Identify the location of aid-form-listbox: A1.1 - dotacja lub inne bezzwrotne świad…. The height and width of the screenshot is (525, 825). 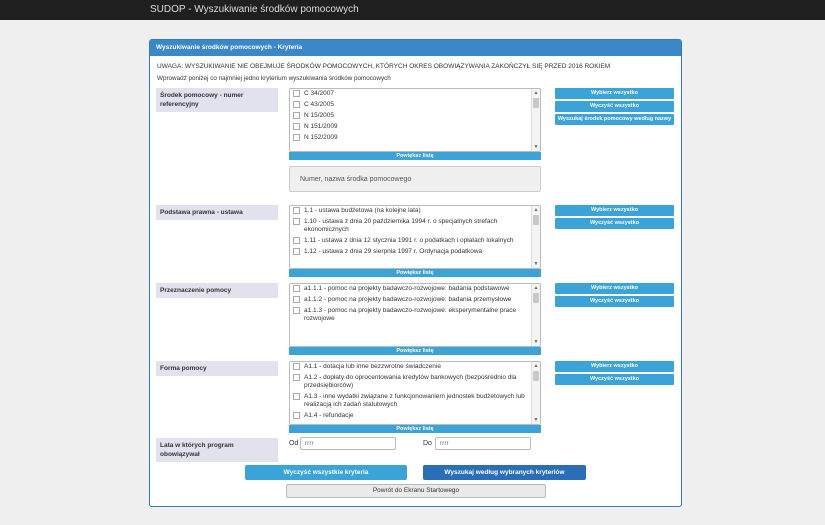
(415, 393).